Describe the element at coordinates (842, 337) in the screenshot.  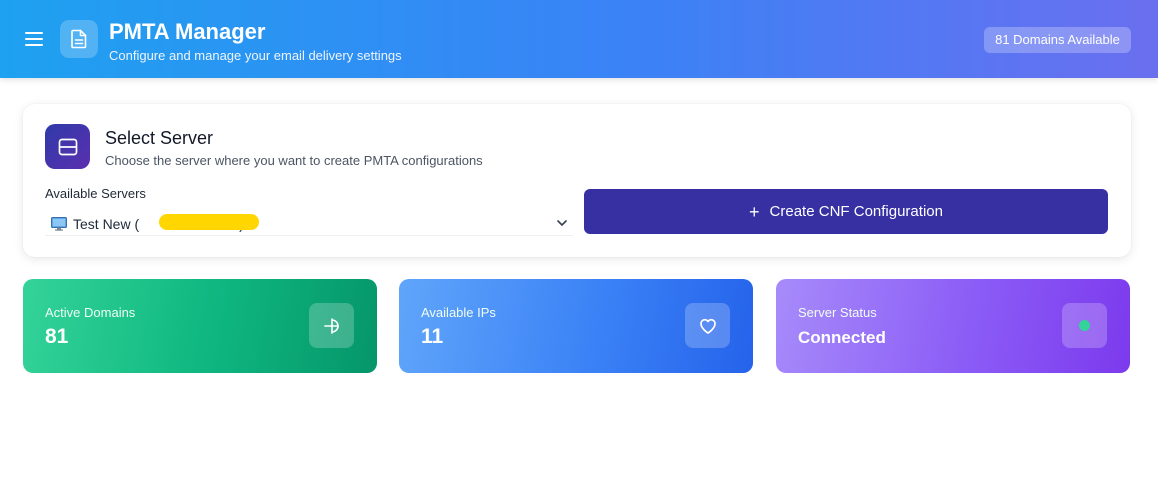
I see `stat-value: Connected` at that location.